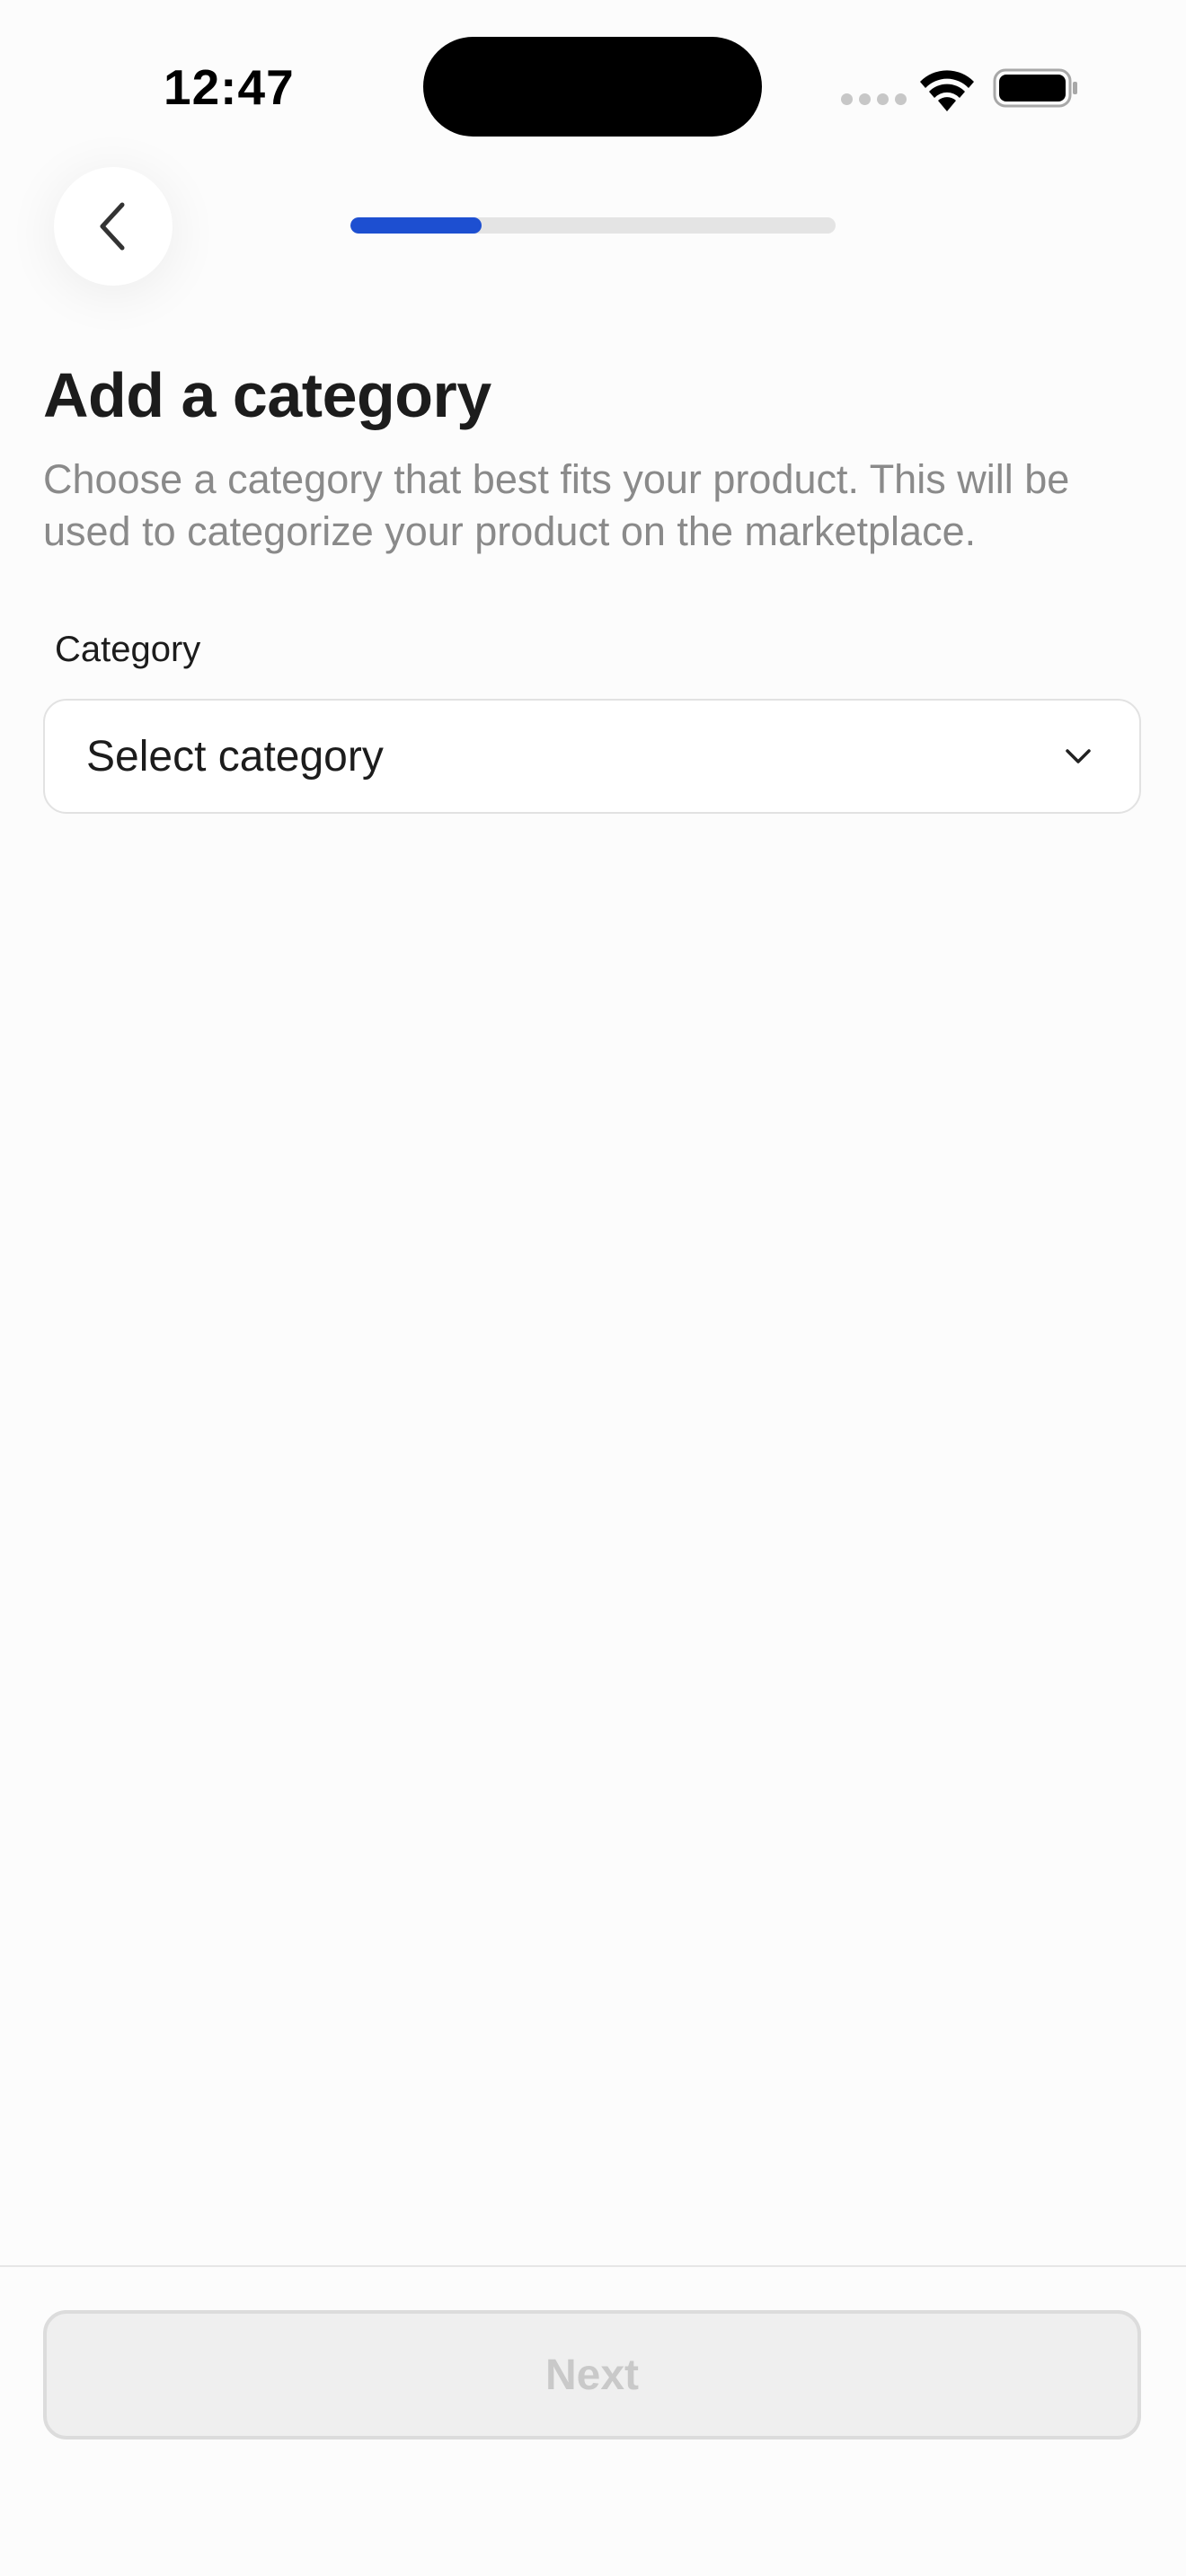 Image resolution: width=1186 pixels, height=2576 pixels. Describe the element at coordinates (267, 395) in the screenshot. I see `page-title: Add a category` at that location.